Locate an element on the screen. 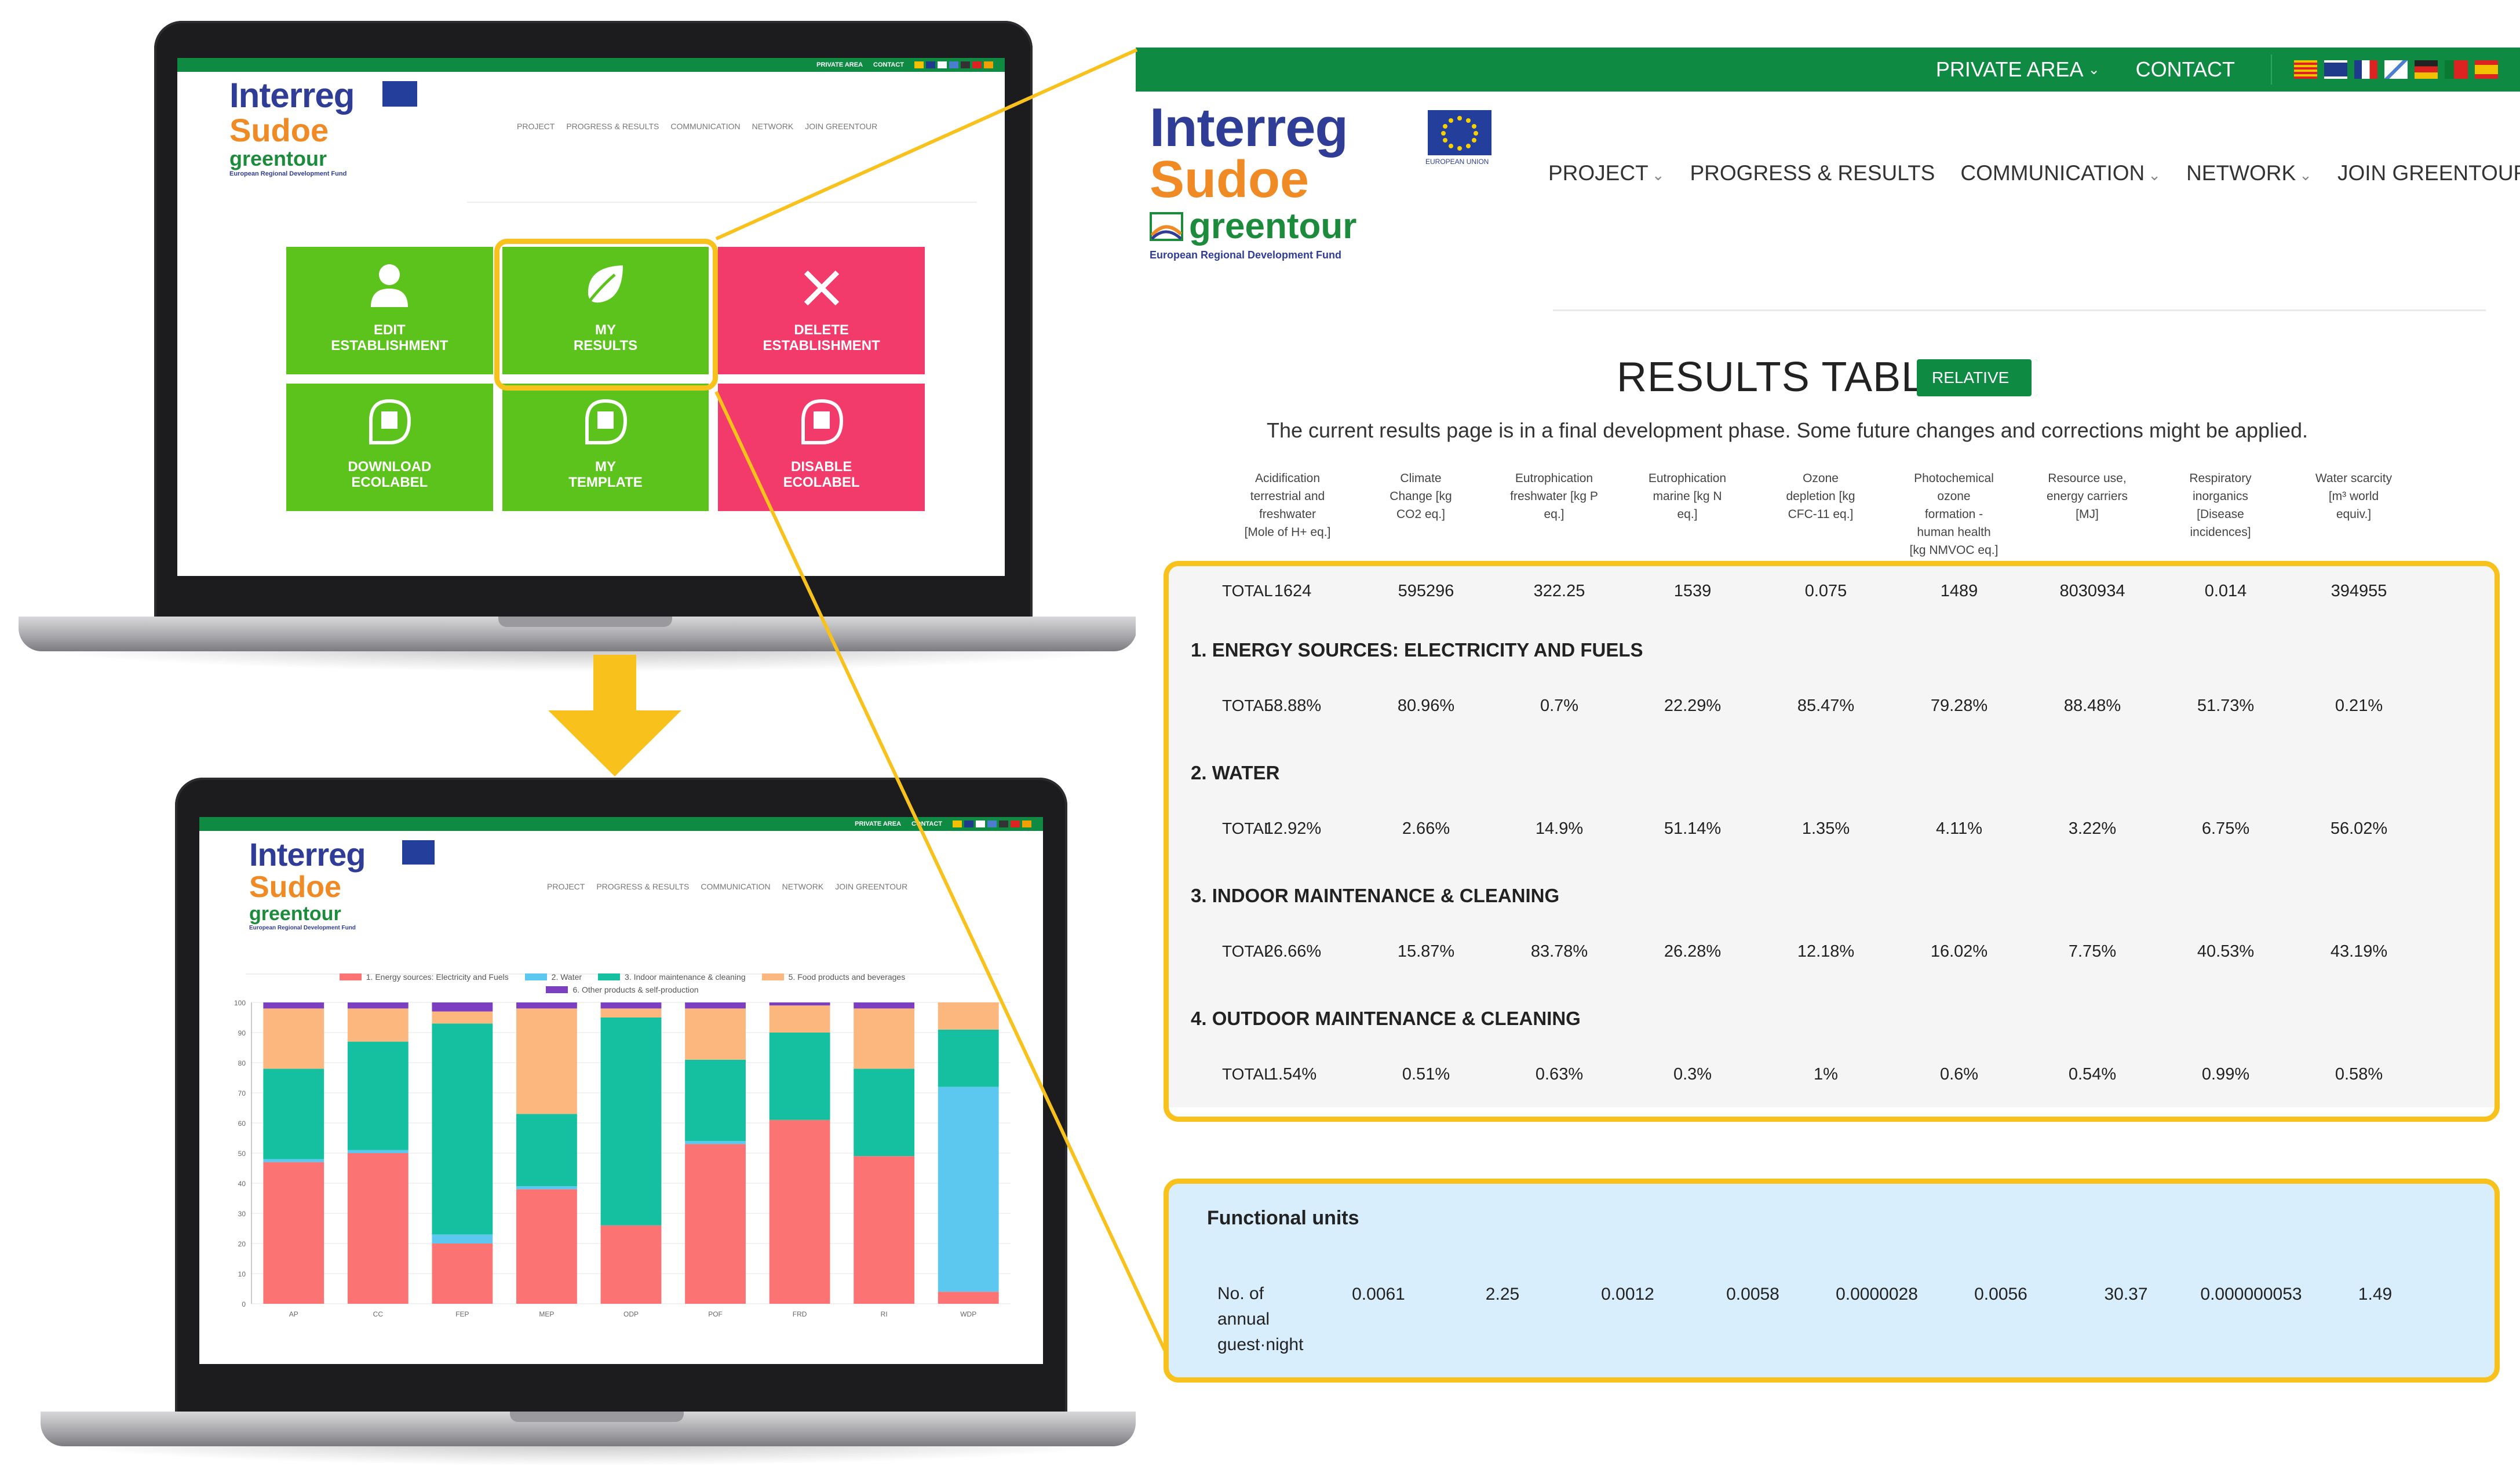 This screenshot has width=2520, height=1466. download-ecolabel-tile: DOWNLOAD ECOLABEL is located at coordinates (389, 447).